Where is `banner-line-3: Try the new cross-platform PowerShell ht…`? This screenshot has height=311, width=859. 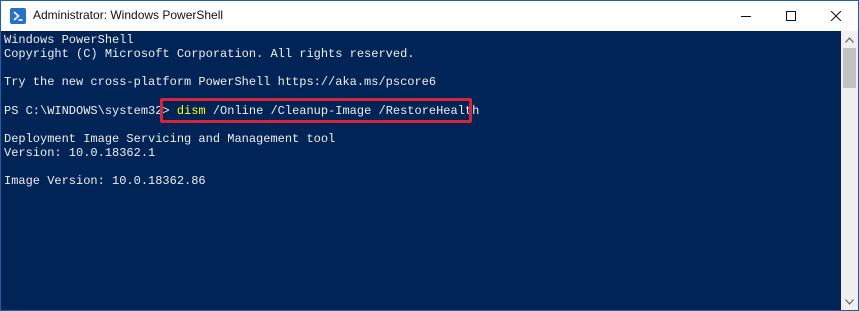 banner-line-3: Try the new cross-platform PowerShell ht… is located at coordinates (220, 82).